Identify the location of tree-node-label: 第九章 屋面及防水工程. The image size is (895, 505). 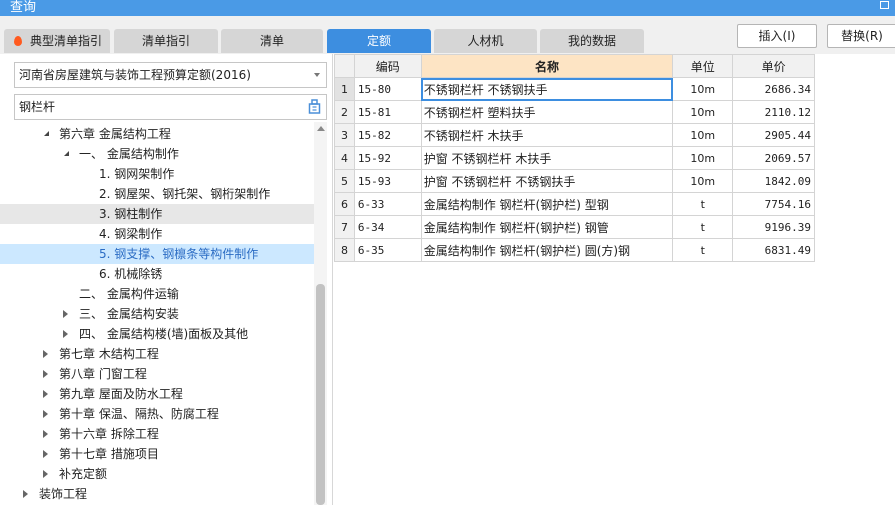
(121, 394).